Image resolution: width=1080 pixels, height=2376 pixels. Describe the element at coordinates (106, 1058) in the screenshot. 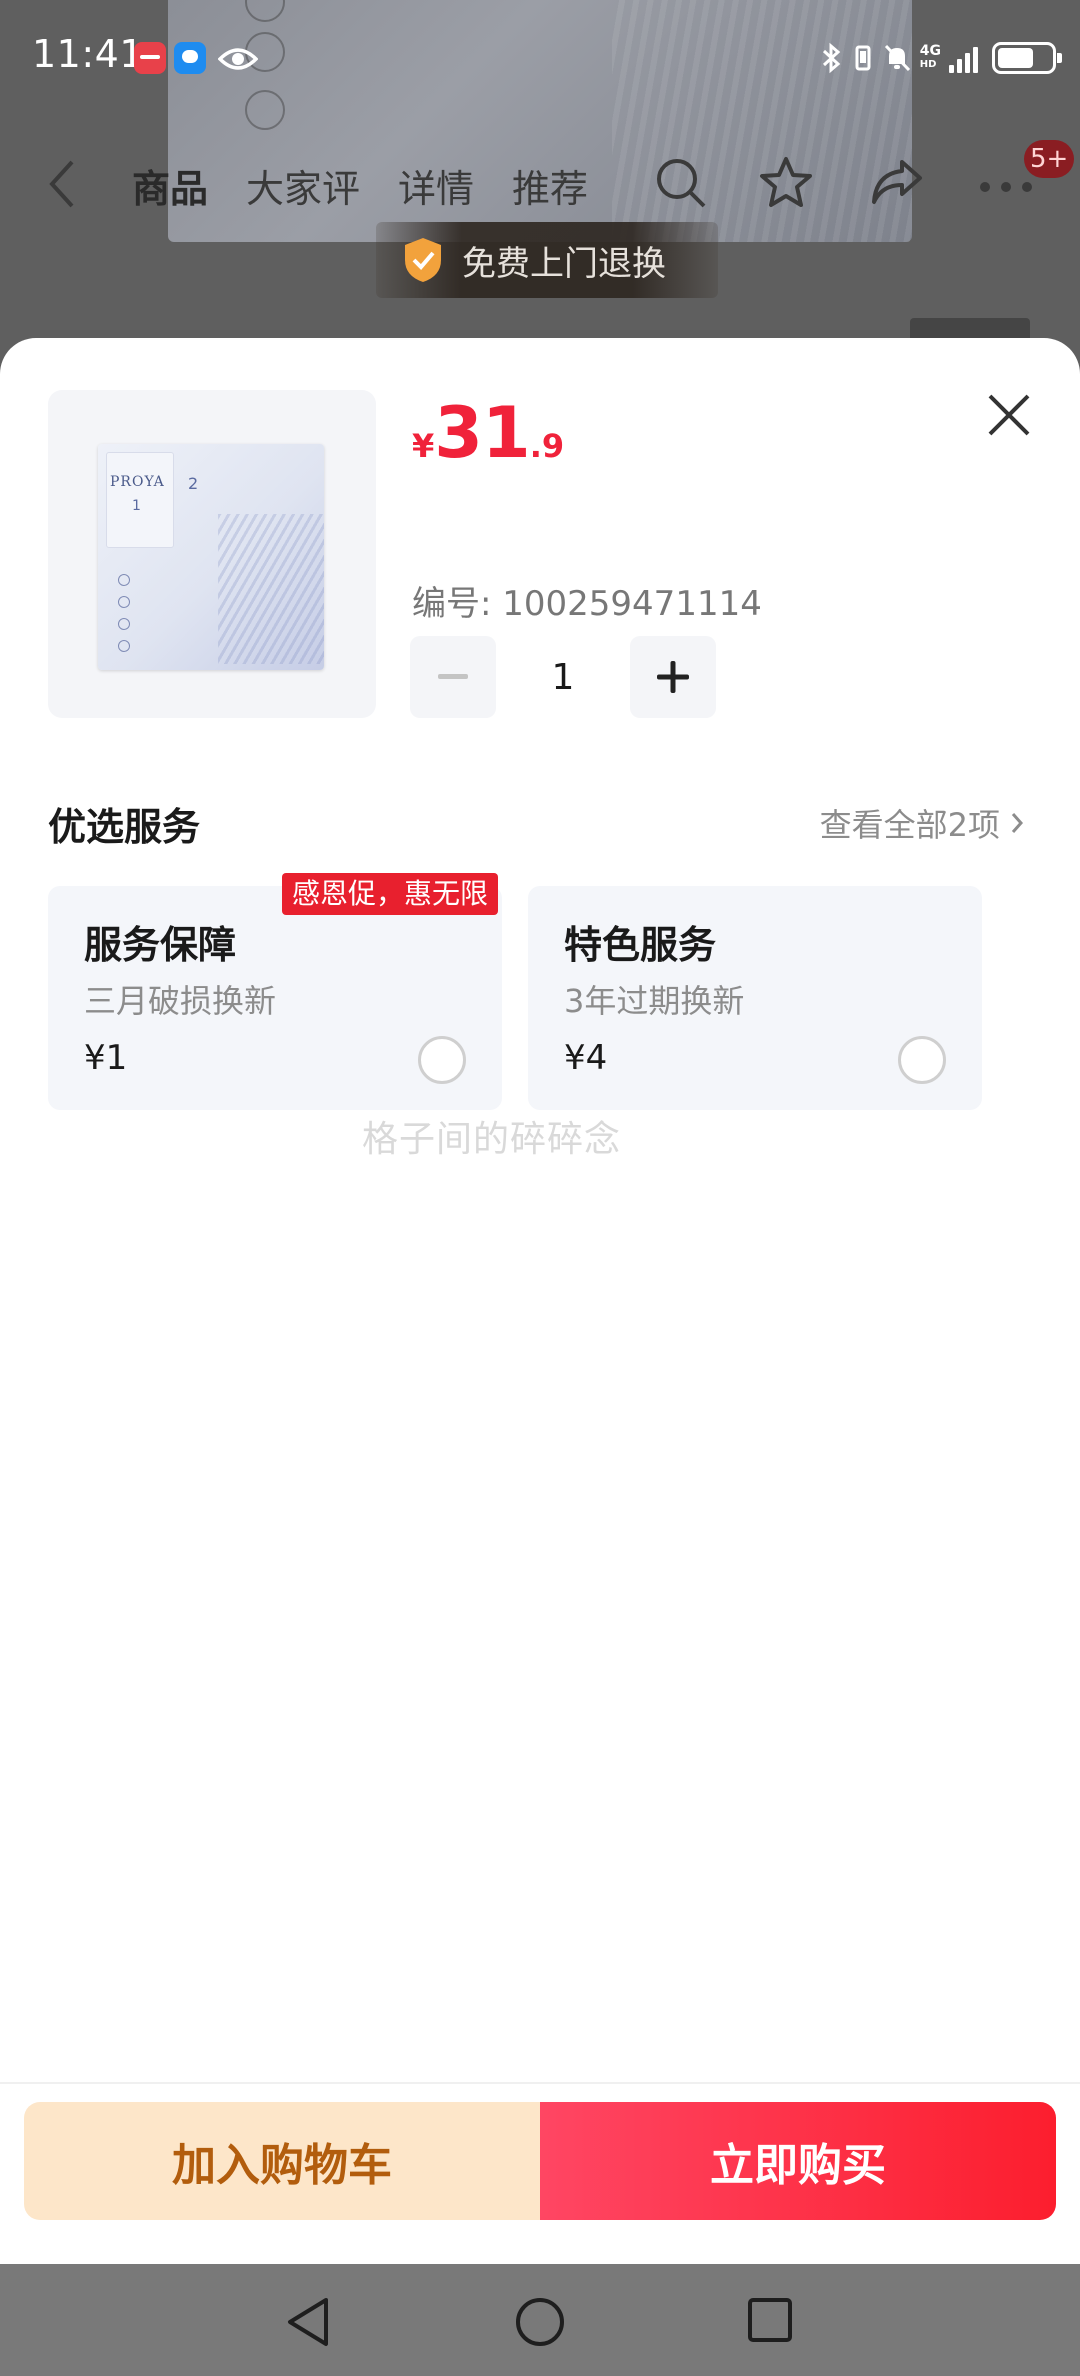

I see `service-price: ¥1` at that location.